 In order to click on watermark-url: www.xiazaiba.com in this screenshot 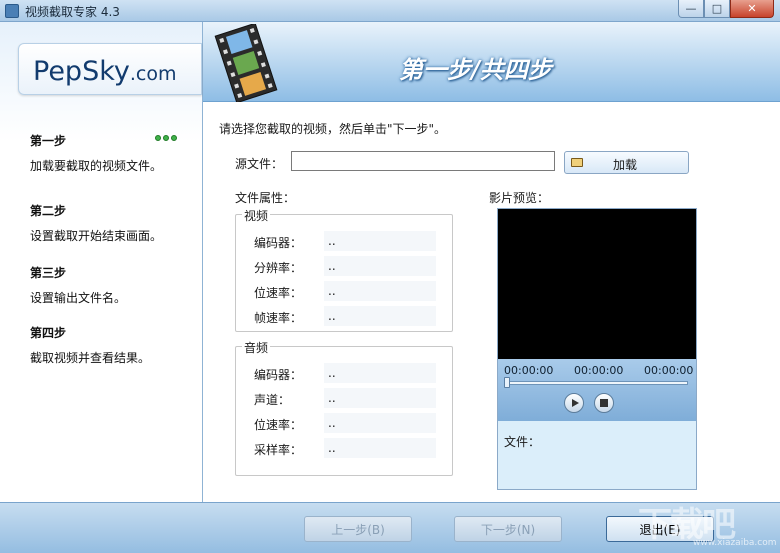, I will do `click(735, 543)`.